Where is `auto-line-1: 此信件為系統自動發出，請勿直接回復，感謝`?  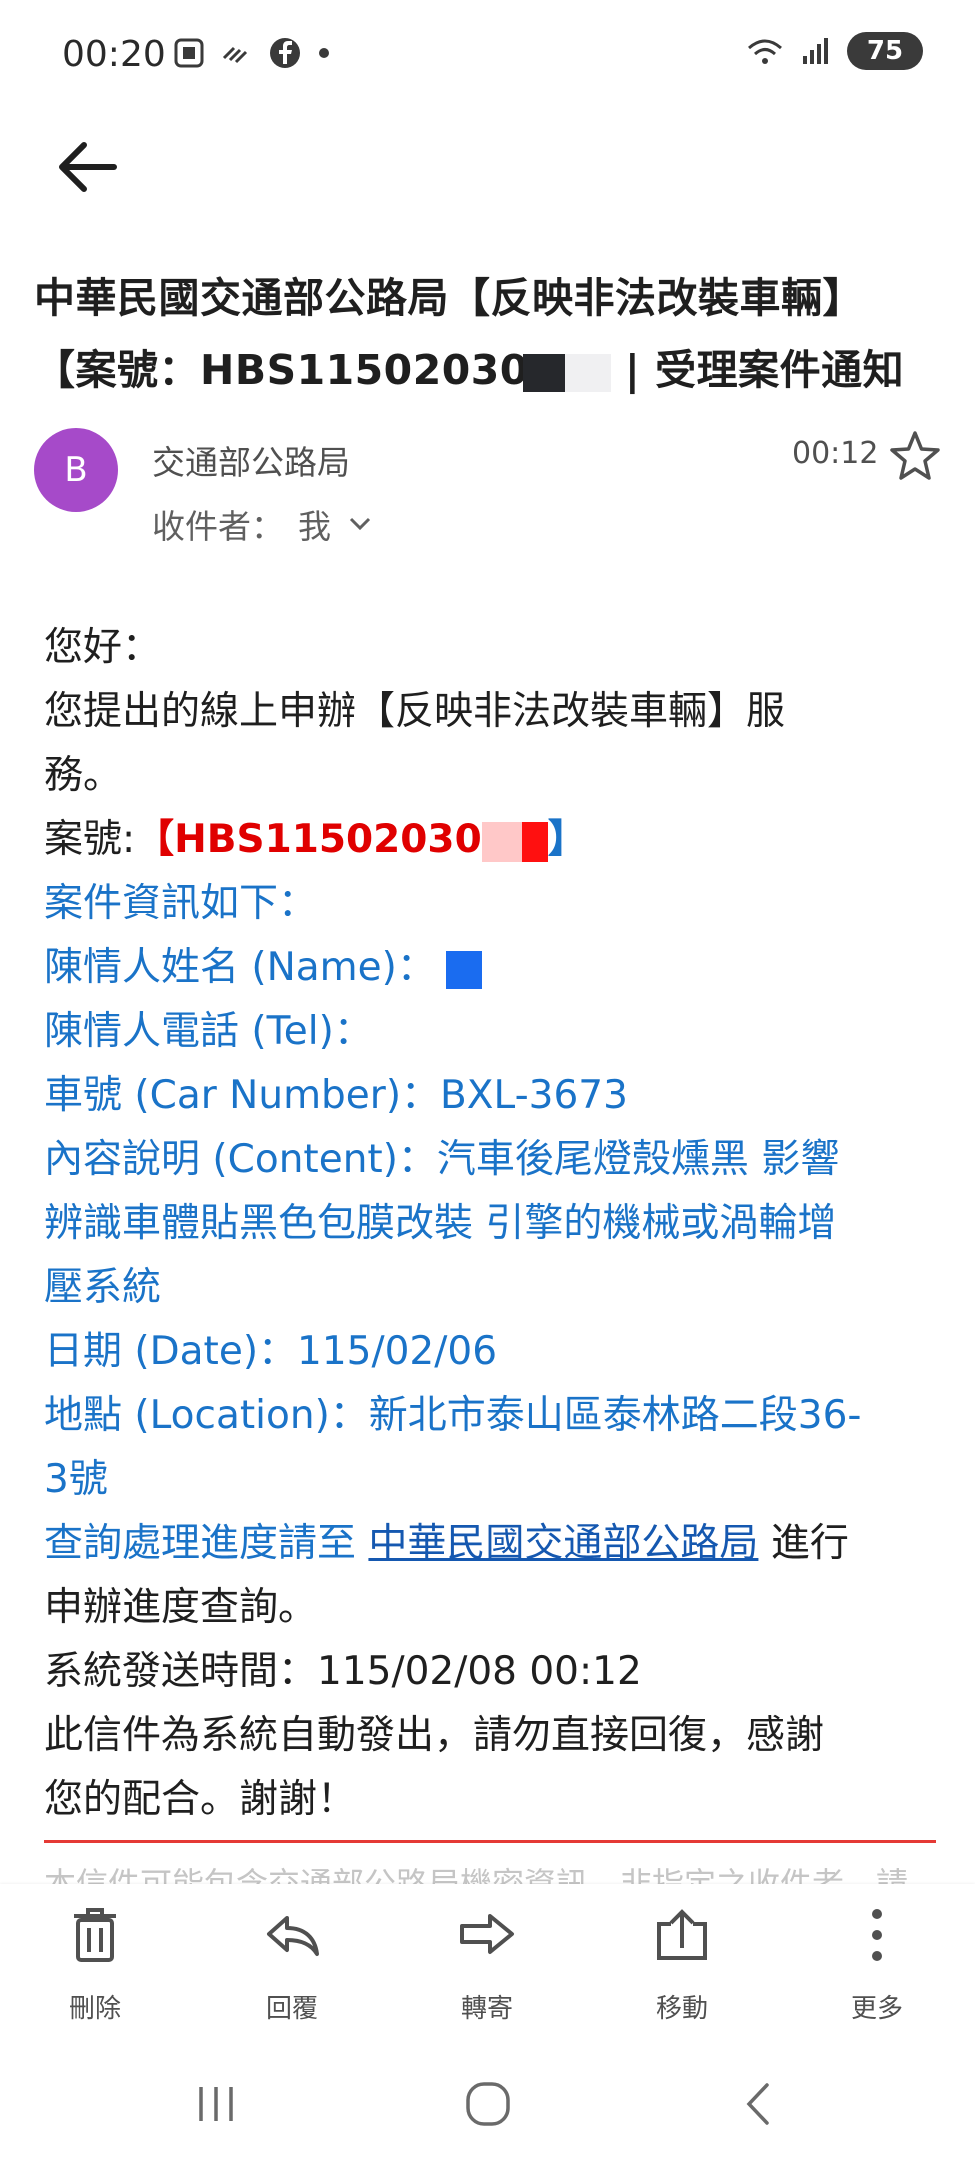
auto-line-1: 此信件為系統自動發出，請勿直接回復，感謝 is located at coordinates (434, 1735).